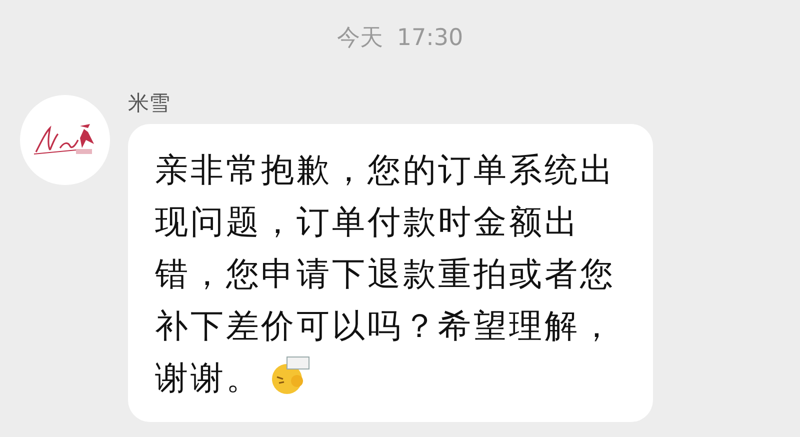 The height and width of the screenshot is (437, 800). Describe the element at coordinates (149, 103) in the screenshot. I see `sender-name: 米雪` at that location.